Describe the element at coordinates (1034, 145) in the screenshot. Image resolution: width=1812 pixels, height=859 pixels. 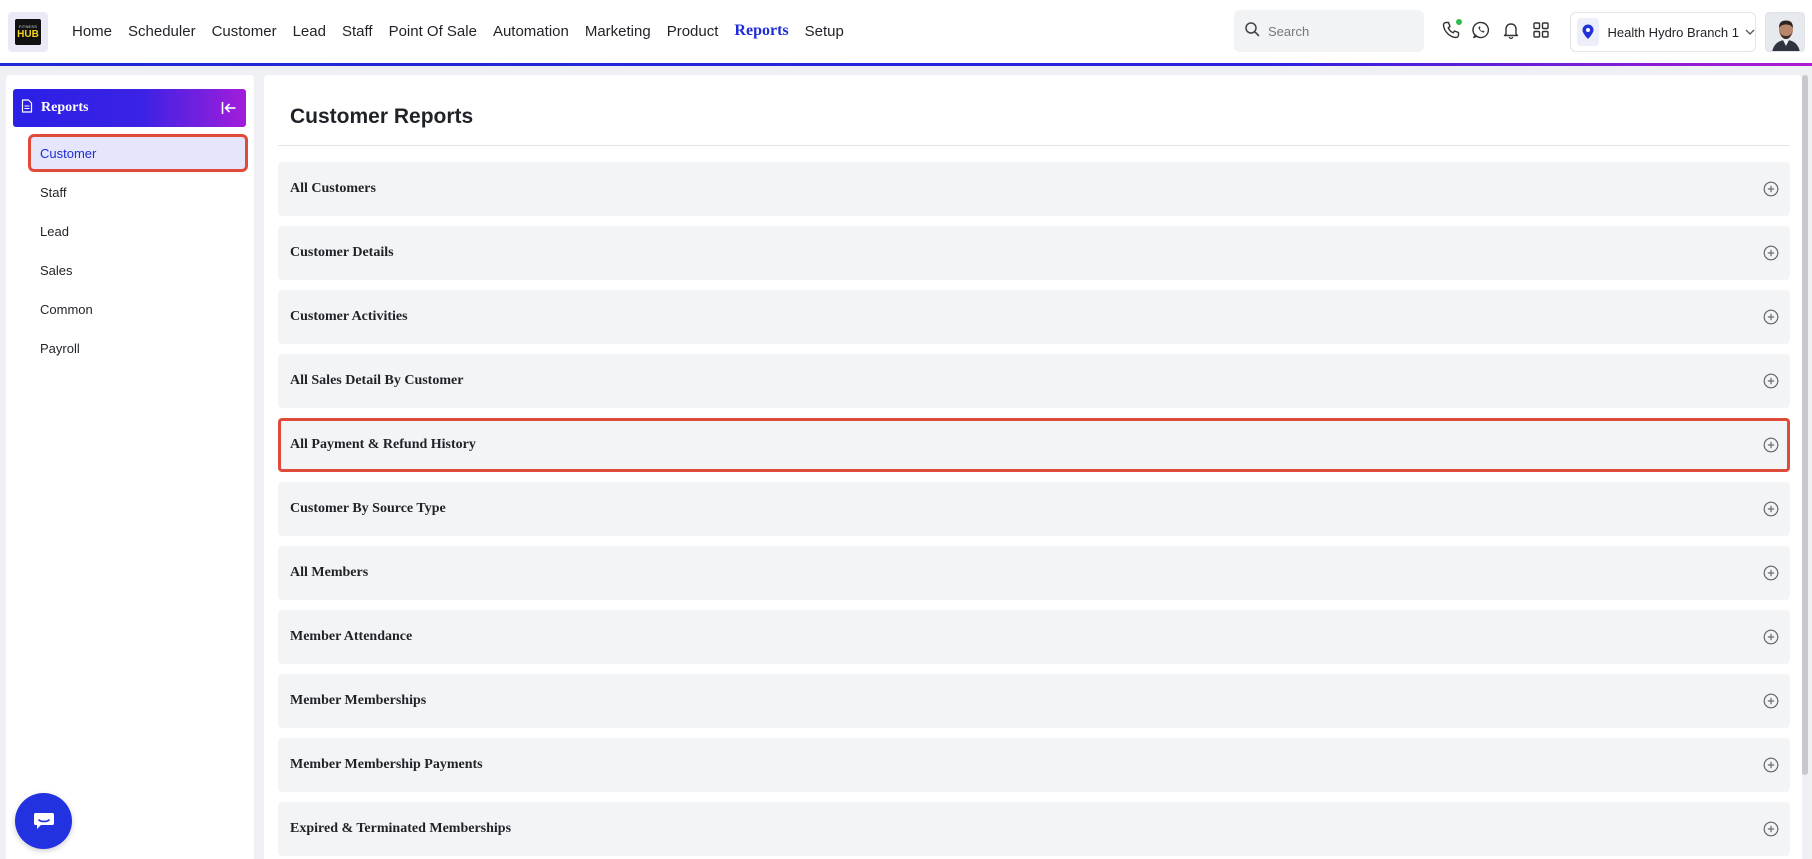
I see `title-divider` at that location.